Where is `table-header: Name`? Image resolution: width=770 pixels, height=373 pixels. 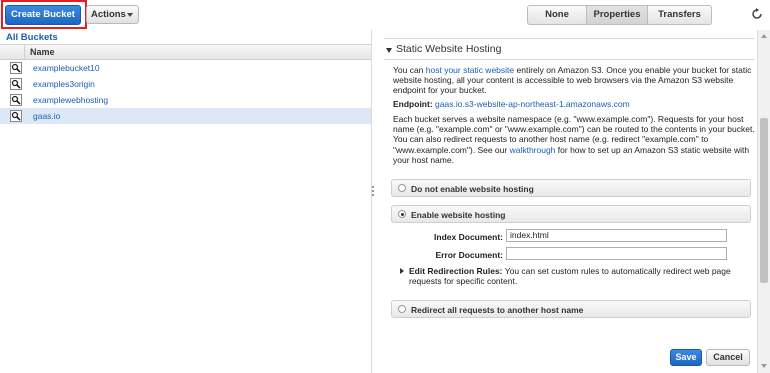 table-header: Name is located at coordinates (186, 52).